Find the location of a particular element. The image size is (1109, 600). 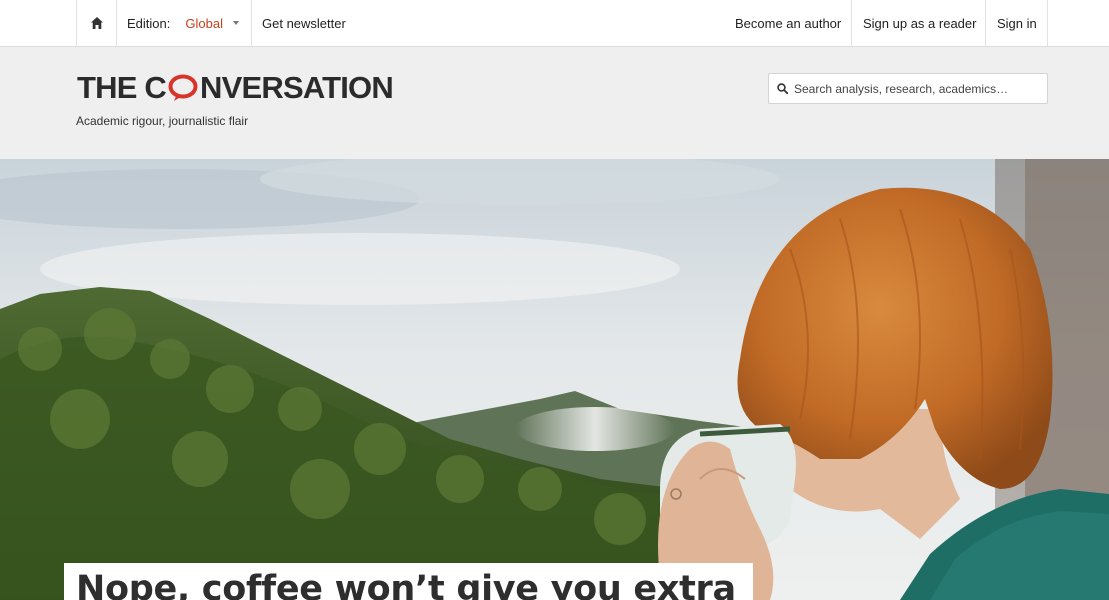

speech-bubble-icon is located at coordinates (183, 87).